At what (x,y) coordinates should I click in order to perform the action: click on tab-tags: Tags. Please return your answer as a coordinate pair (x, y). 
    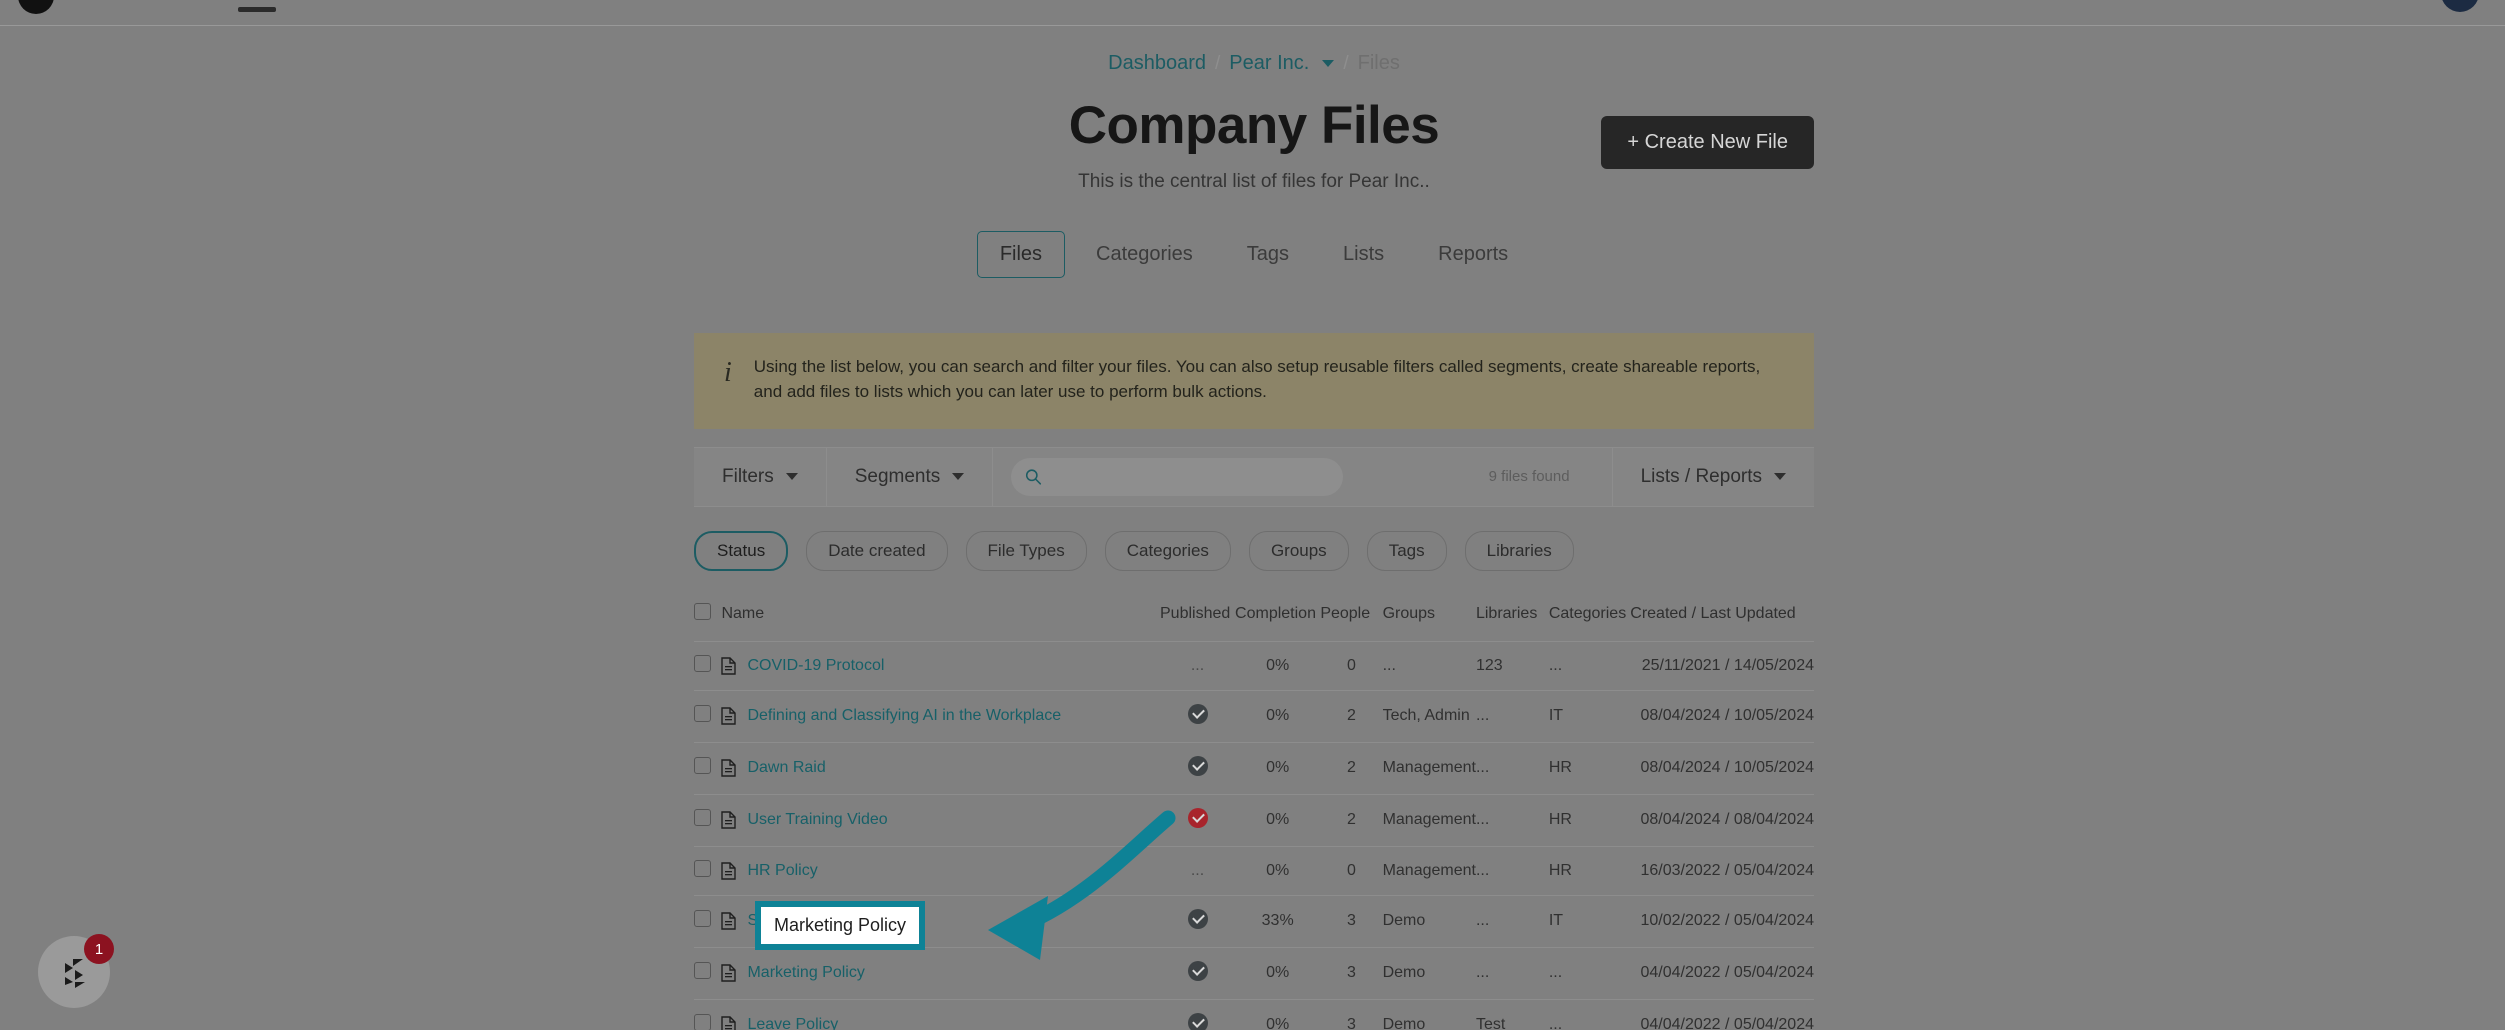
    Looking at the image, I should click on (1268, 254).